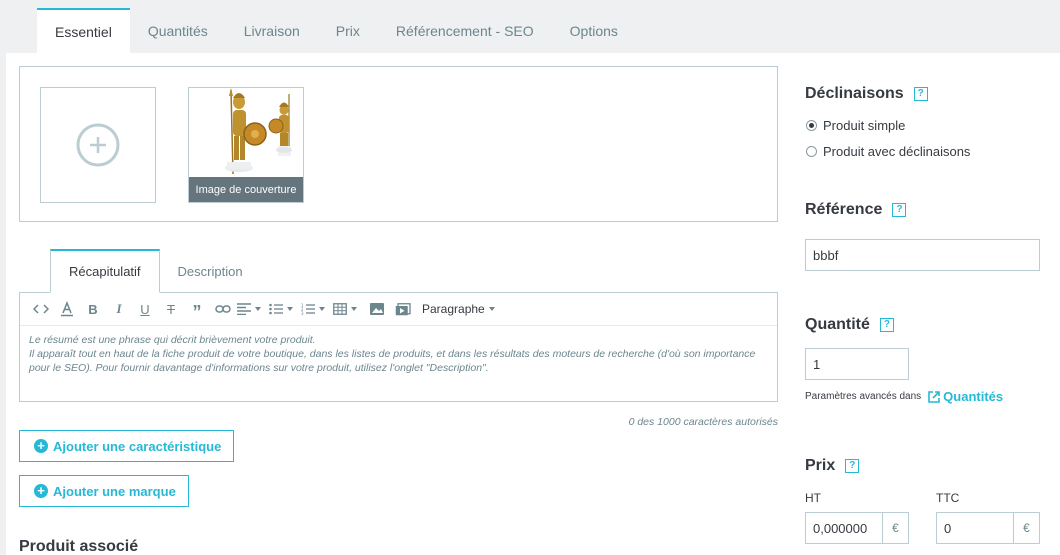 The image size is (1060, 555). What do you see at coordinates (197, 309) in the screenshot?
I see `quote-icon: ”` at bounding box center [197, 309].